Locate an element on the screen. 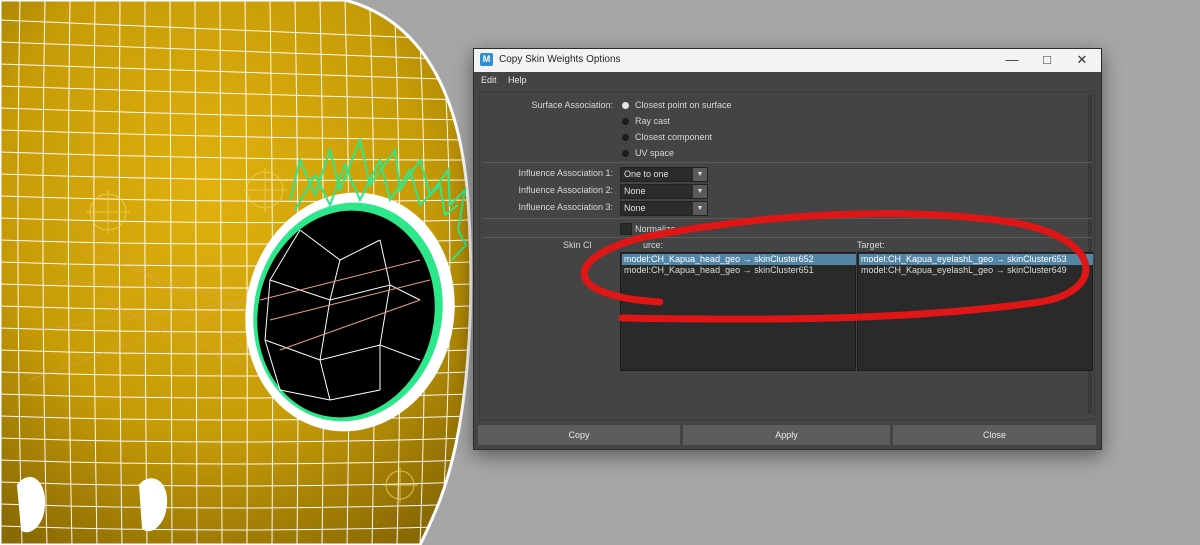  red-annotation-circle is located at coordinates (835, 266).